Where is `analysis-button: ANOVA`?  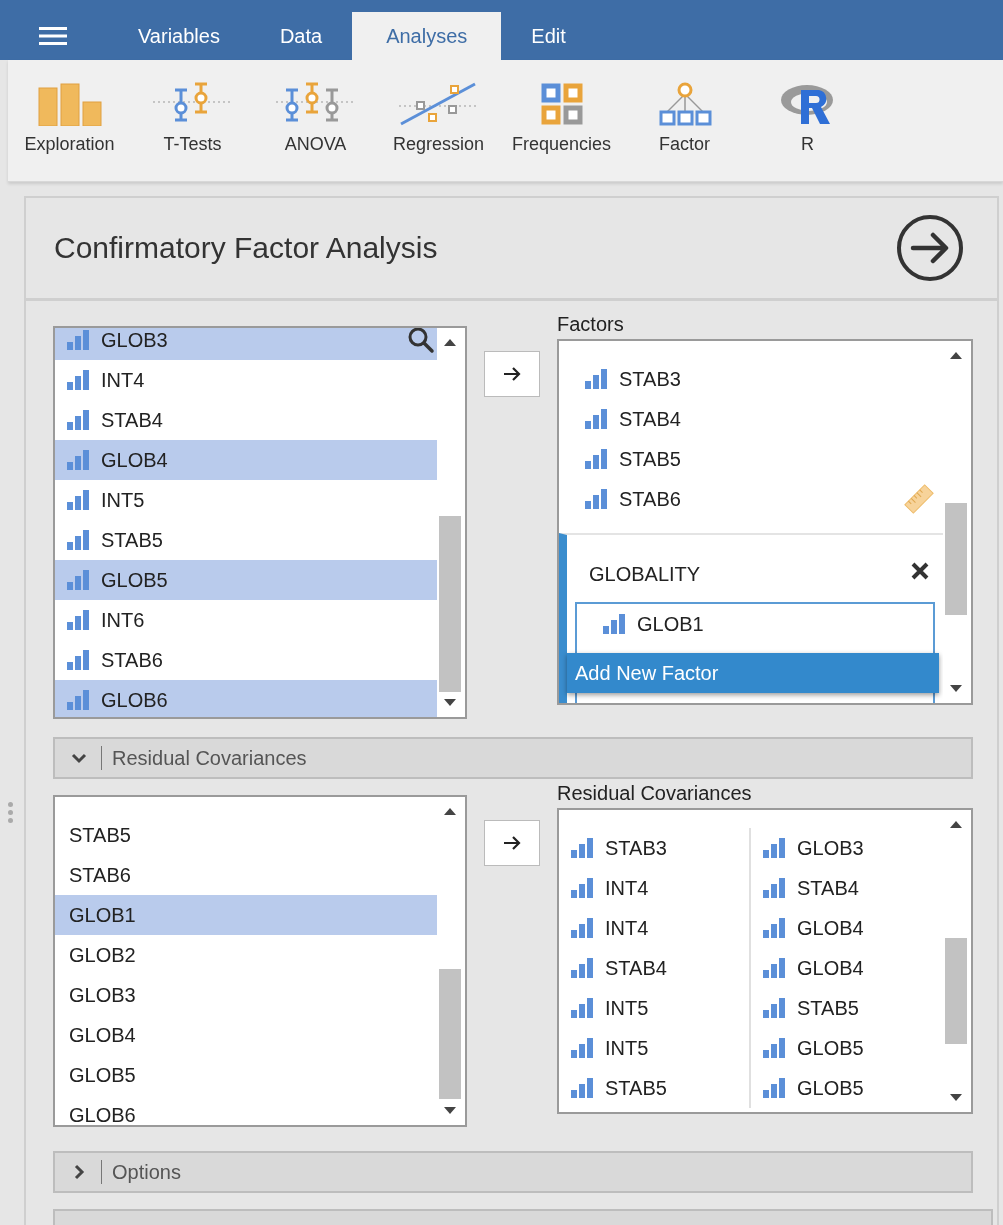
analysis-button: ANOVA is located at coordinates (315, 127).